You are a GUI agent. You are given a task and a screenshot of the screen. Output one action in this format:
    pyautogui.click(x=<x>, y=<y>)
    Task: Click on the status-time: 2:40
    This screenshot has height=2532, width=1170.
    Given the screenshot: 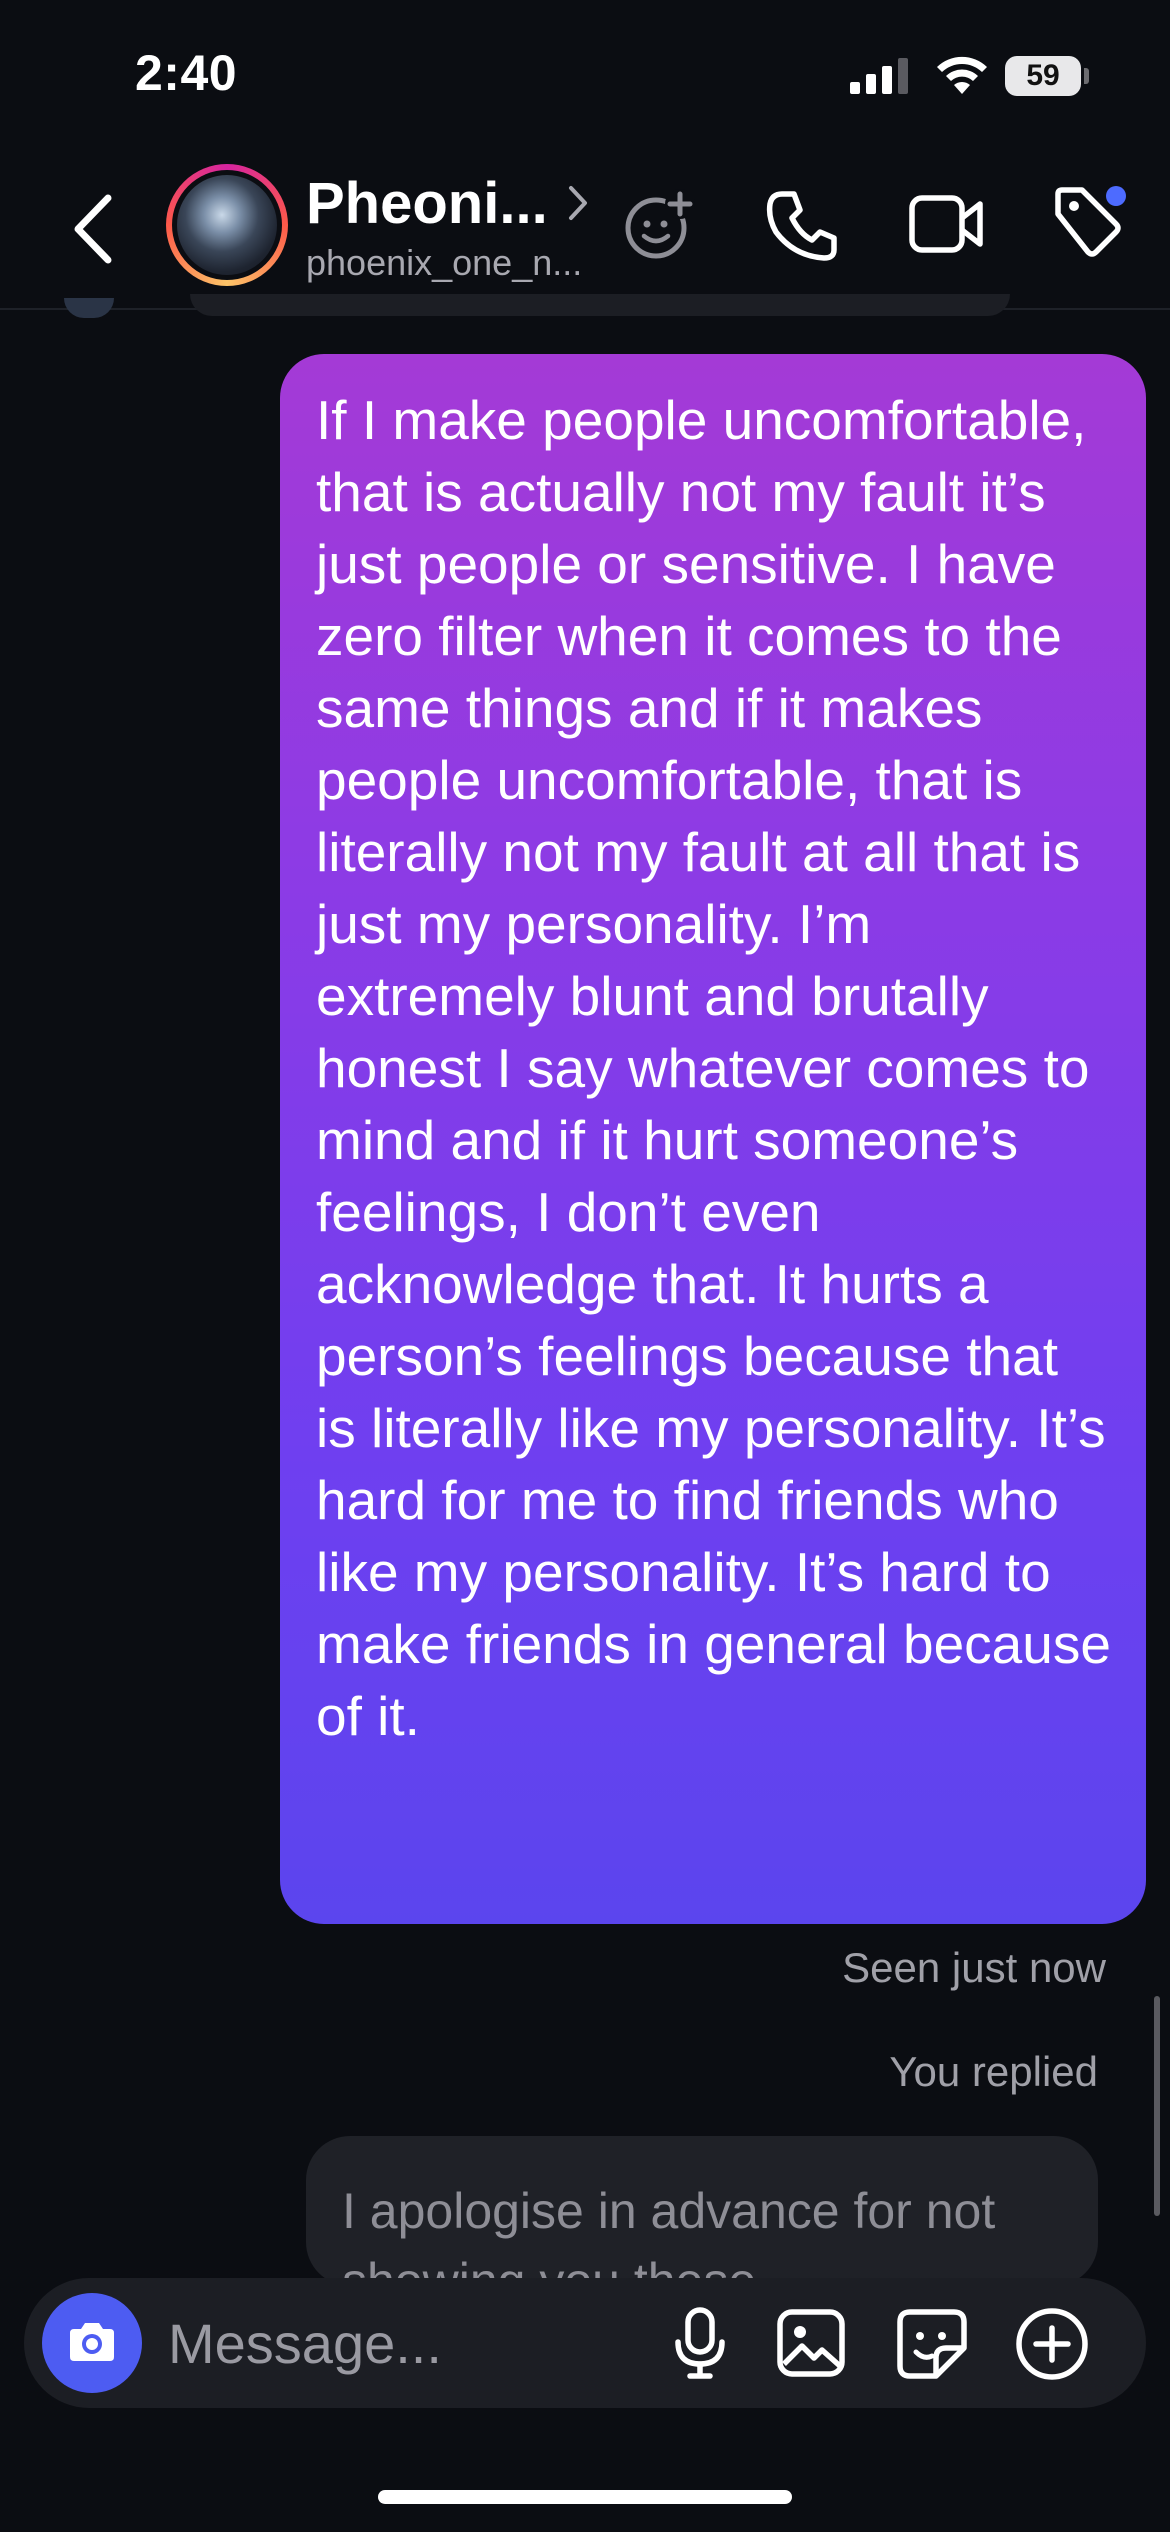 What is the action you would take?
    pyautogui.click(x=186, y=73)
    